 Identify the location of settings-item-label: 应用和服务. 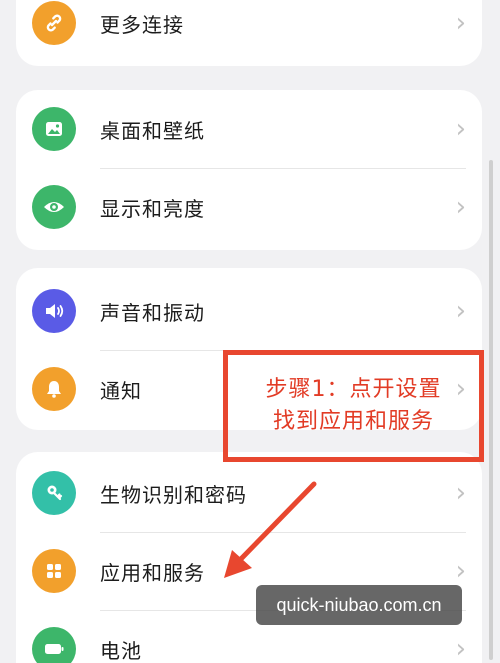
(152, 572).